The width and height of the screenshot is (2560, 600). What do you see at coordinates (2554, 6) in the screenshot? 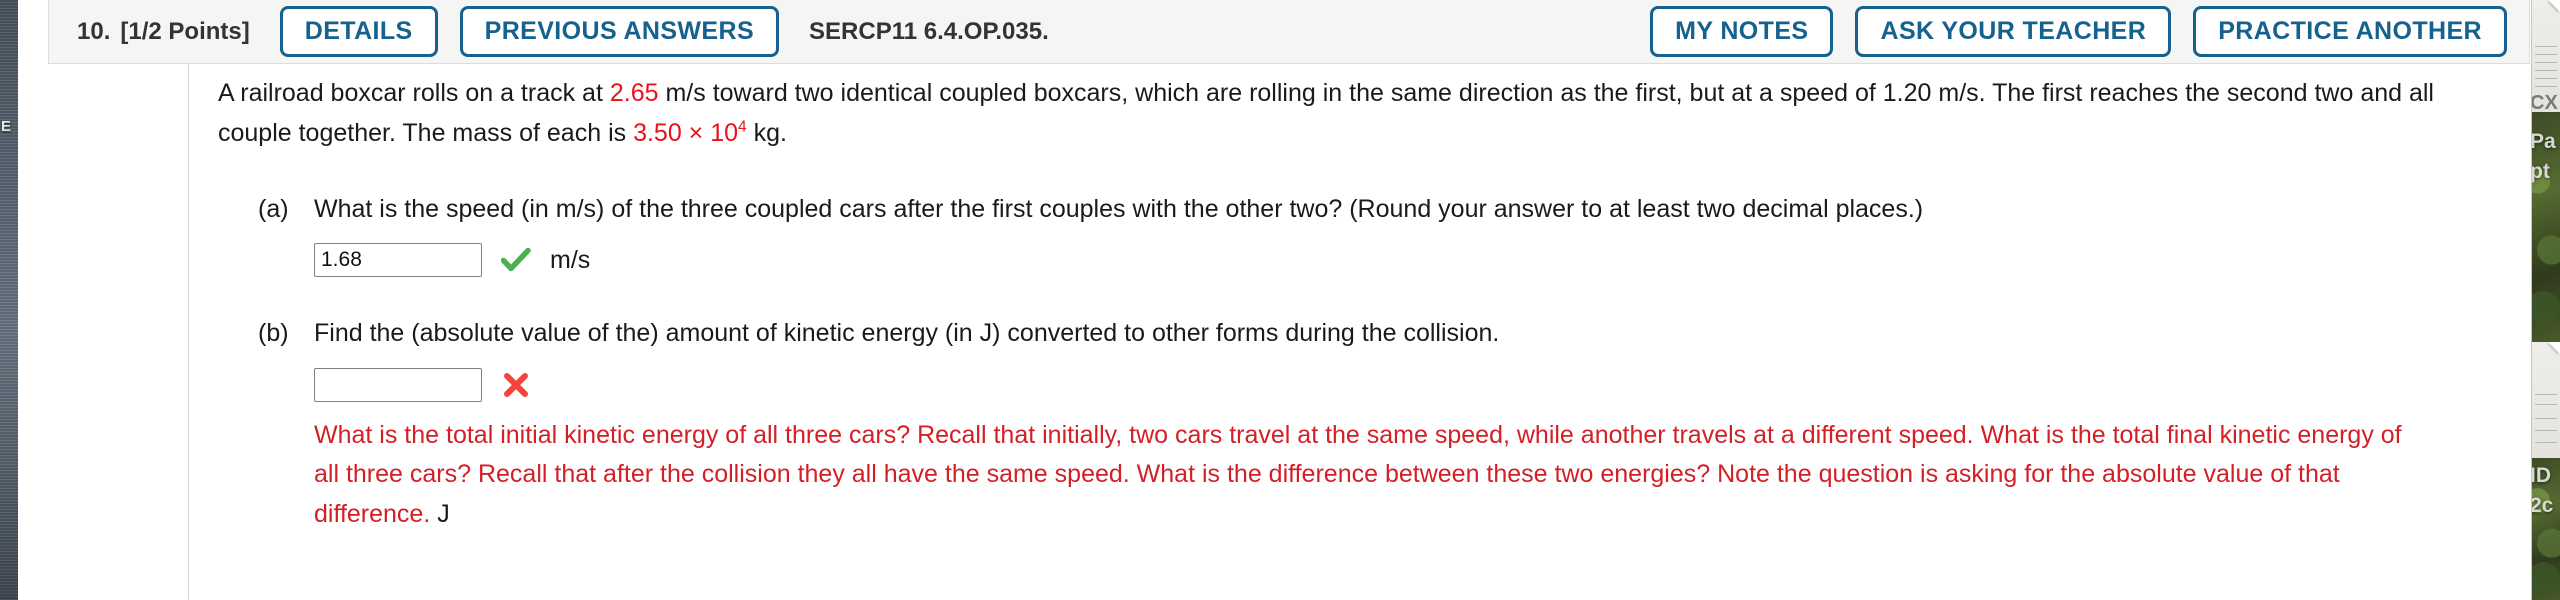
I see `page-fold-icon` at bounding box center [2554, 6].